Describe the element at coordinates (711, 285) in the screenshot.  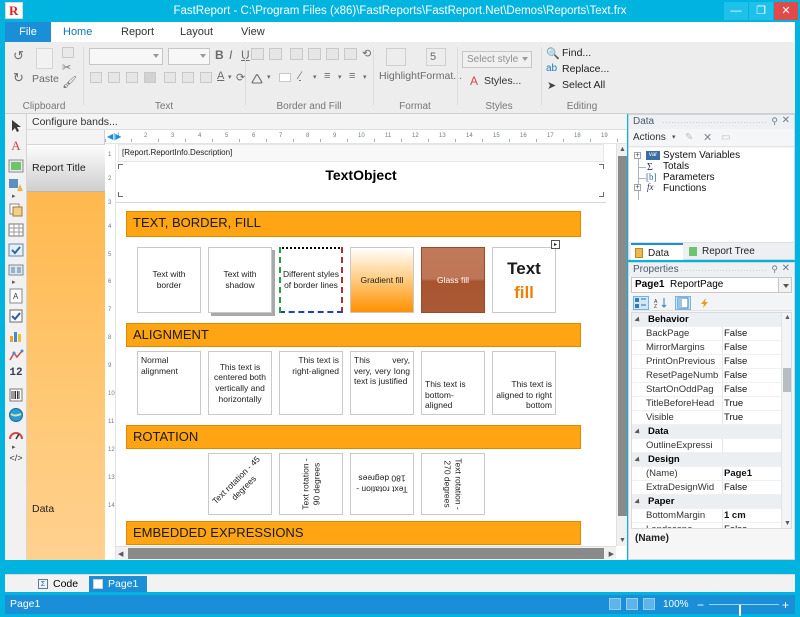
I see `object-selector-combo: Page1 ReportPage` at that location.